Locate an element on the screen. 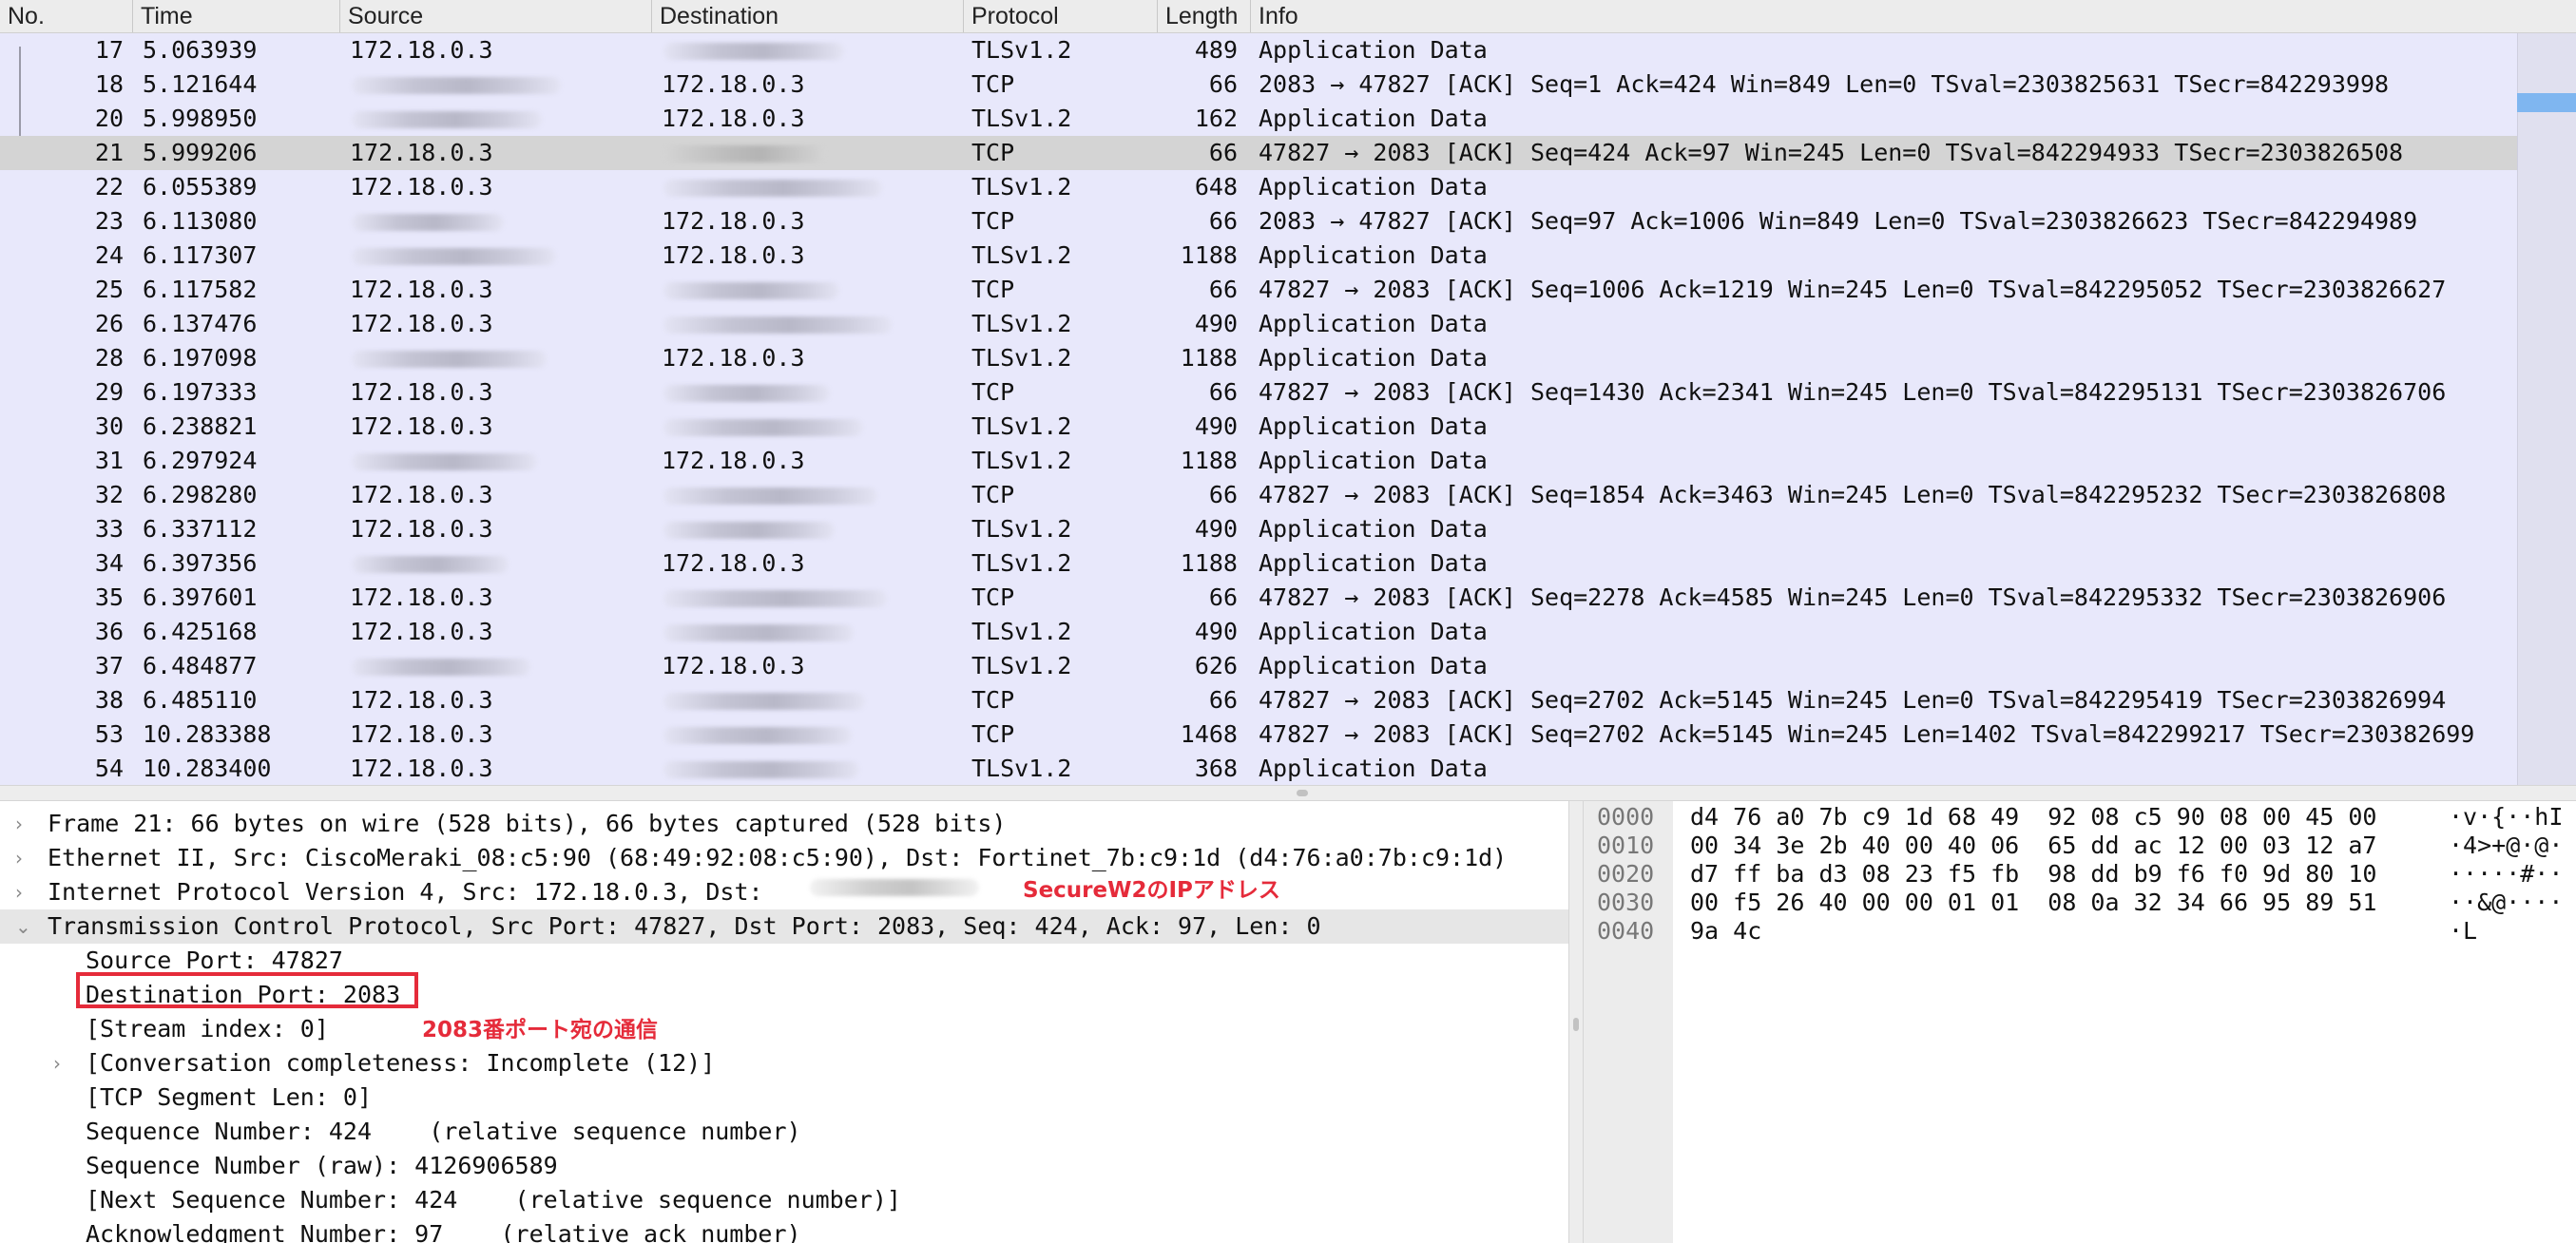  byte-hex: 9a 4c is located at coordinates (1726, 931).